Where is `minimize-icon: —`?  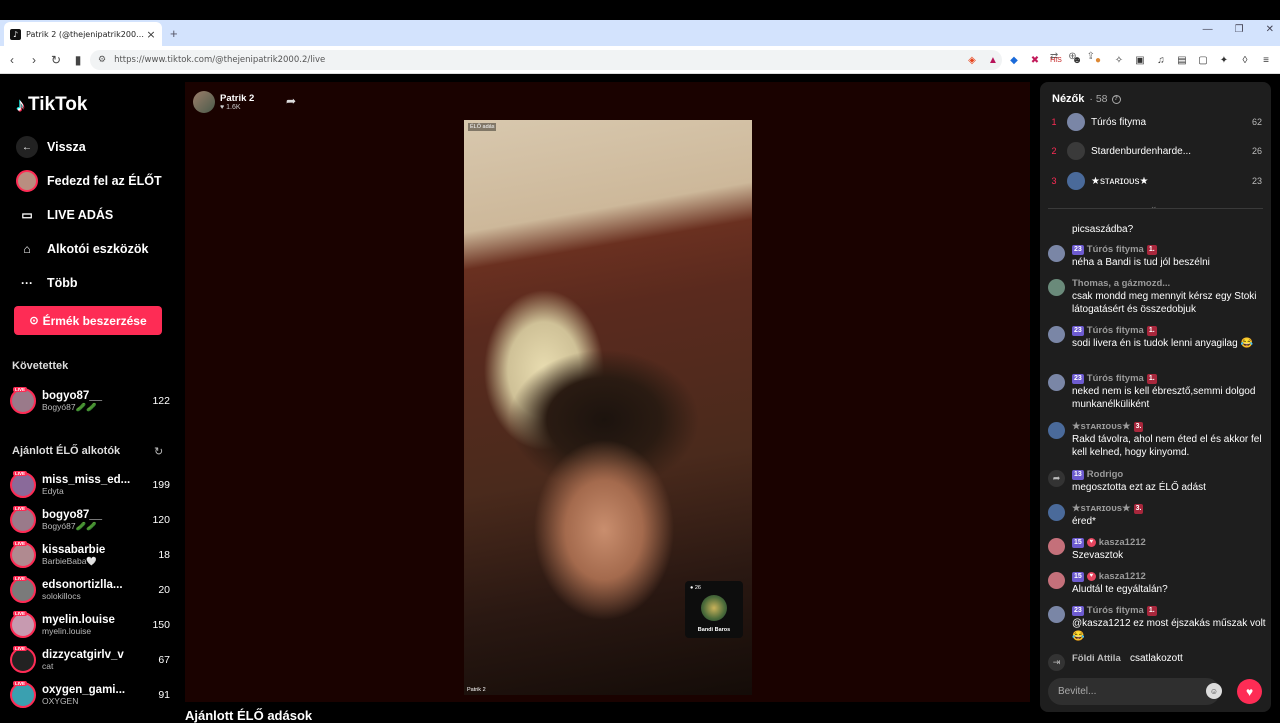 minimize-icon: — is located at coordinates (1208, 29).